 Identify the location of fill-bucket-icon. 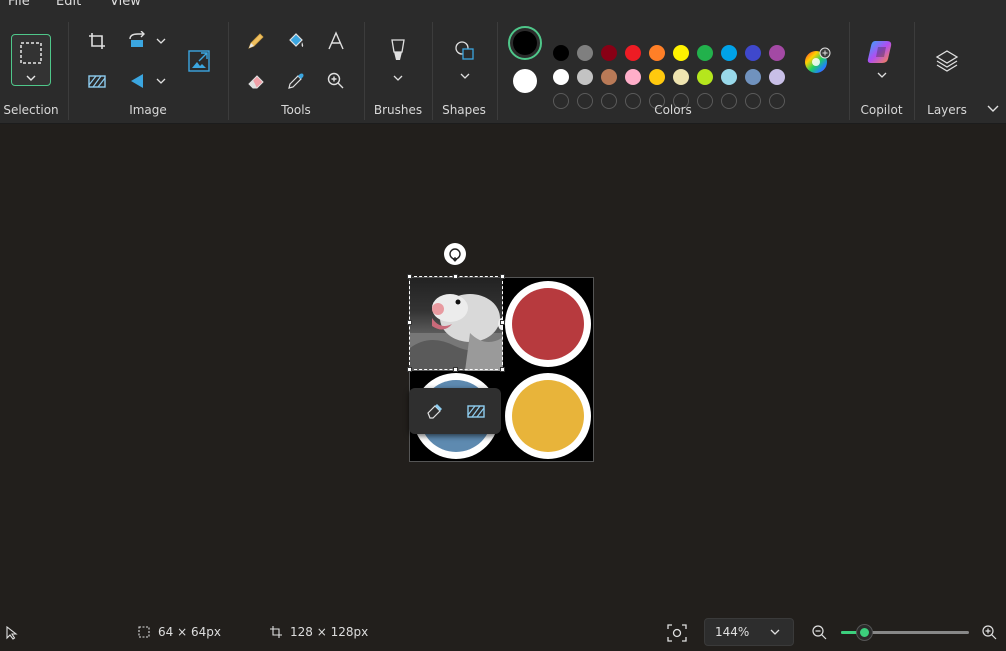
(296, 40).